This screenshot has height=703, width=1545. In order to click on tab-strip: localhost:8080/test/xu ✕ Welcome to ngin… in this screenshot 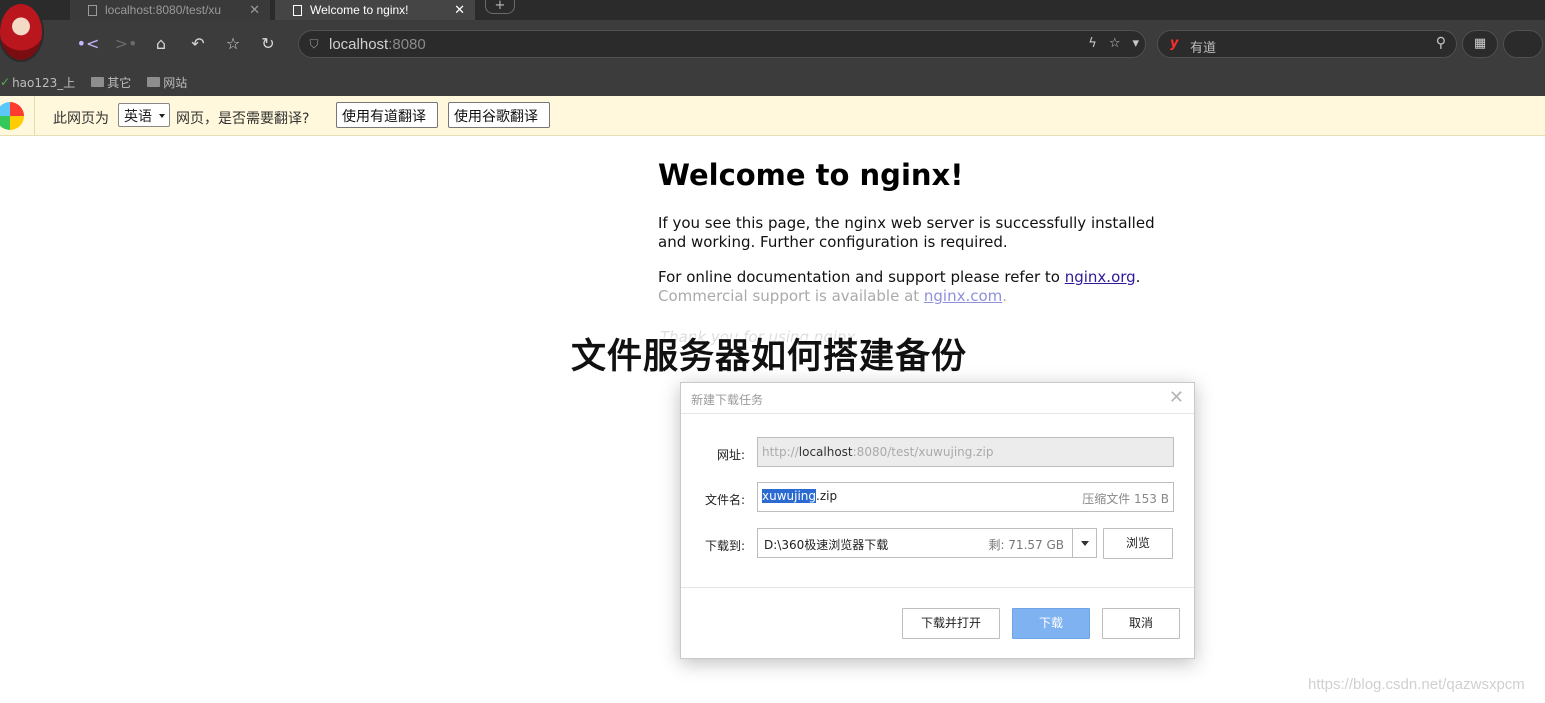, I will do `click(772, 10)`.